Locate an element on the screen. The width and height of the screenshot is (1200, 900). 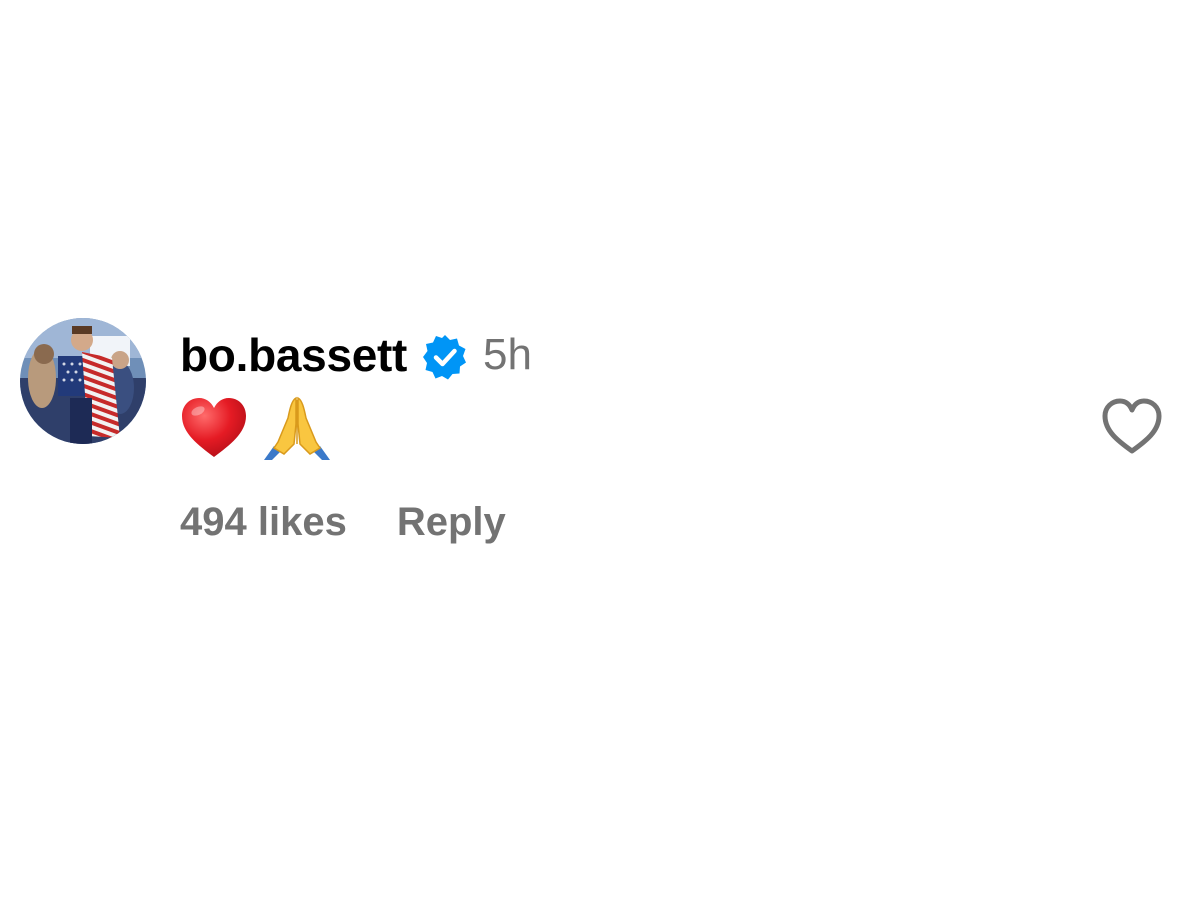
reply-button: Reply is located at coordinates (451, 522).